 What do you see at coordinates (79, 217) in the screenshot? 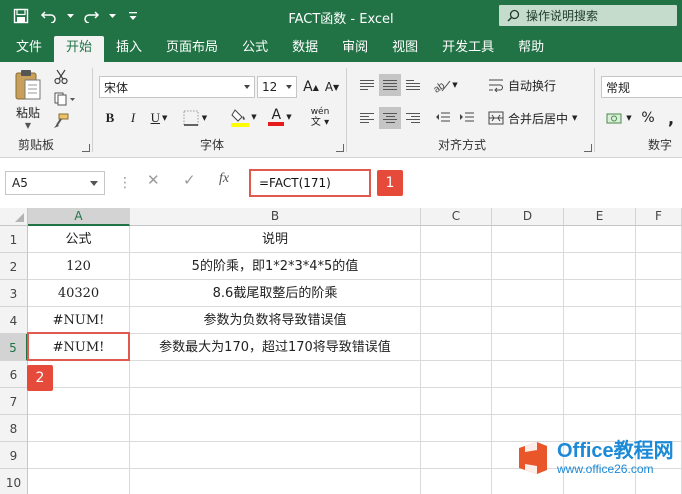
I see `column-header-a: A` at bounding box center [79, 217].